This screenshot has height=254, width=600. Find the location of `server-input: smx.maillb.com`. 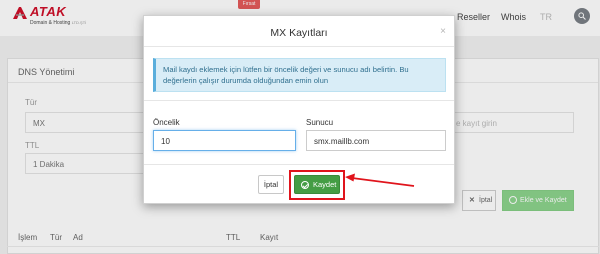

server-input: smx.maillb.com is located at coordinates (376, 140).